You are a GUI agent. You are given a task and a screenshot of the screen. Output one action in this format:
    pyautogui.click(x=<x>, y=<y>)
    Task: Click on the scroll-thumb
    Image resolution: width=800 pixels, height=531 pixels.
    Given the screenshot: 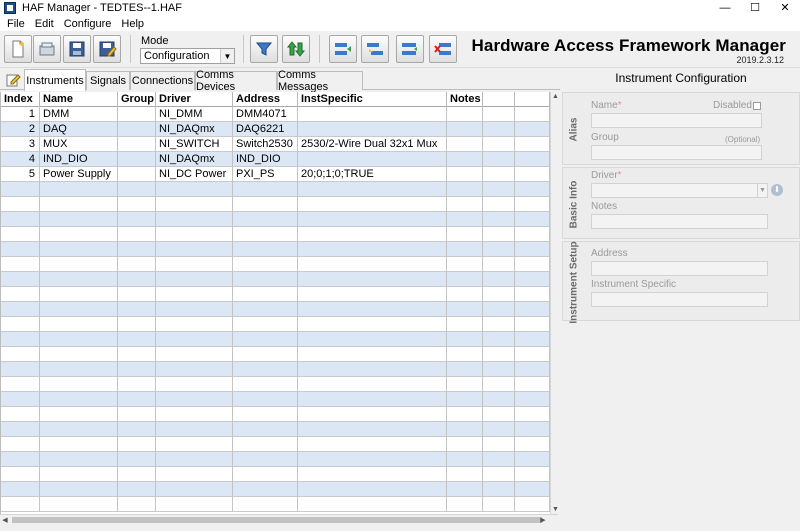 What is the action you would take?
    pyautogui.click(x=277, y=520)
    